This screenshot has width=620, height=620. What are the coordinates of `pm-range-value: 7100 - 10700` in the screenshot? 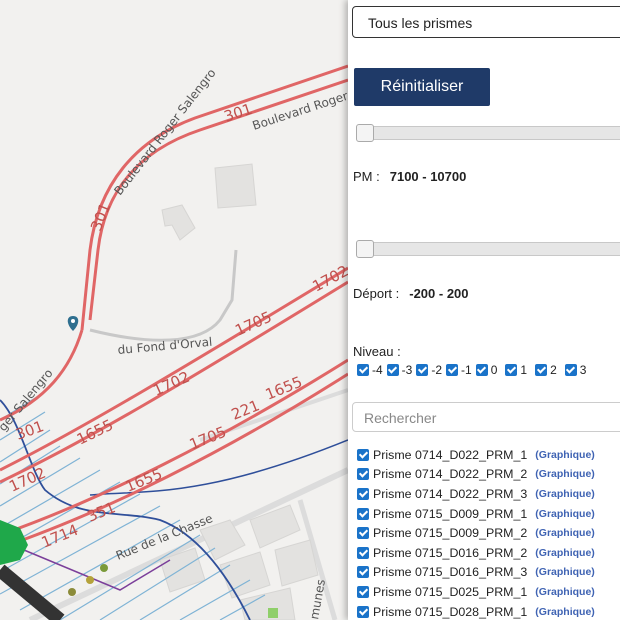 It's located at (428, 176).